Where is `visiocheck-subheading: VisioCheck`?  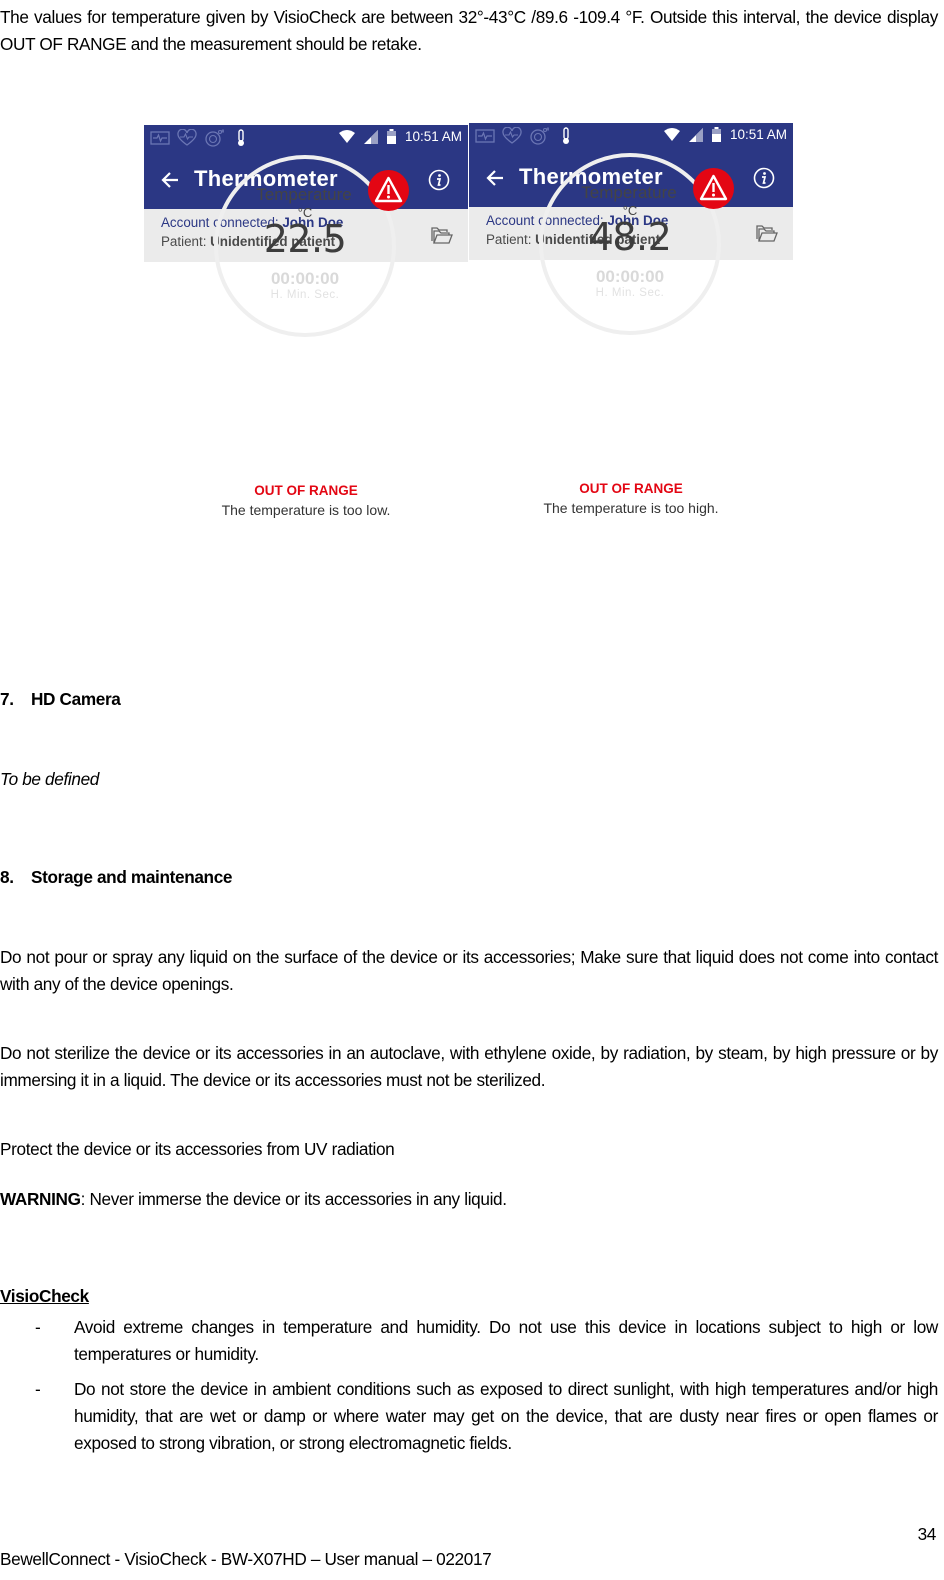
visiocheck-subheading: VisioCheck is located at coordinates (44, 1296).